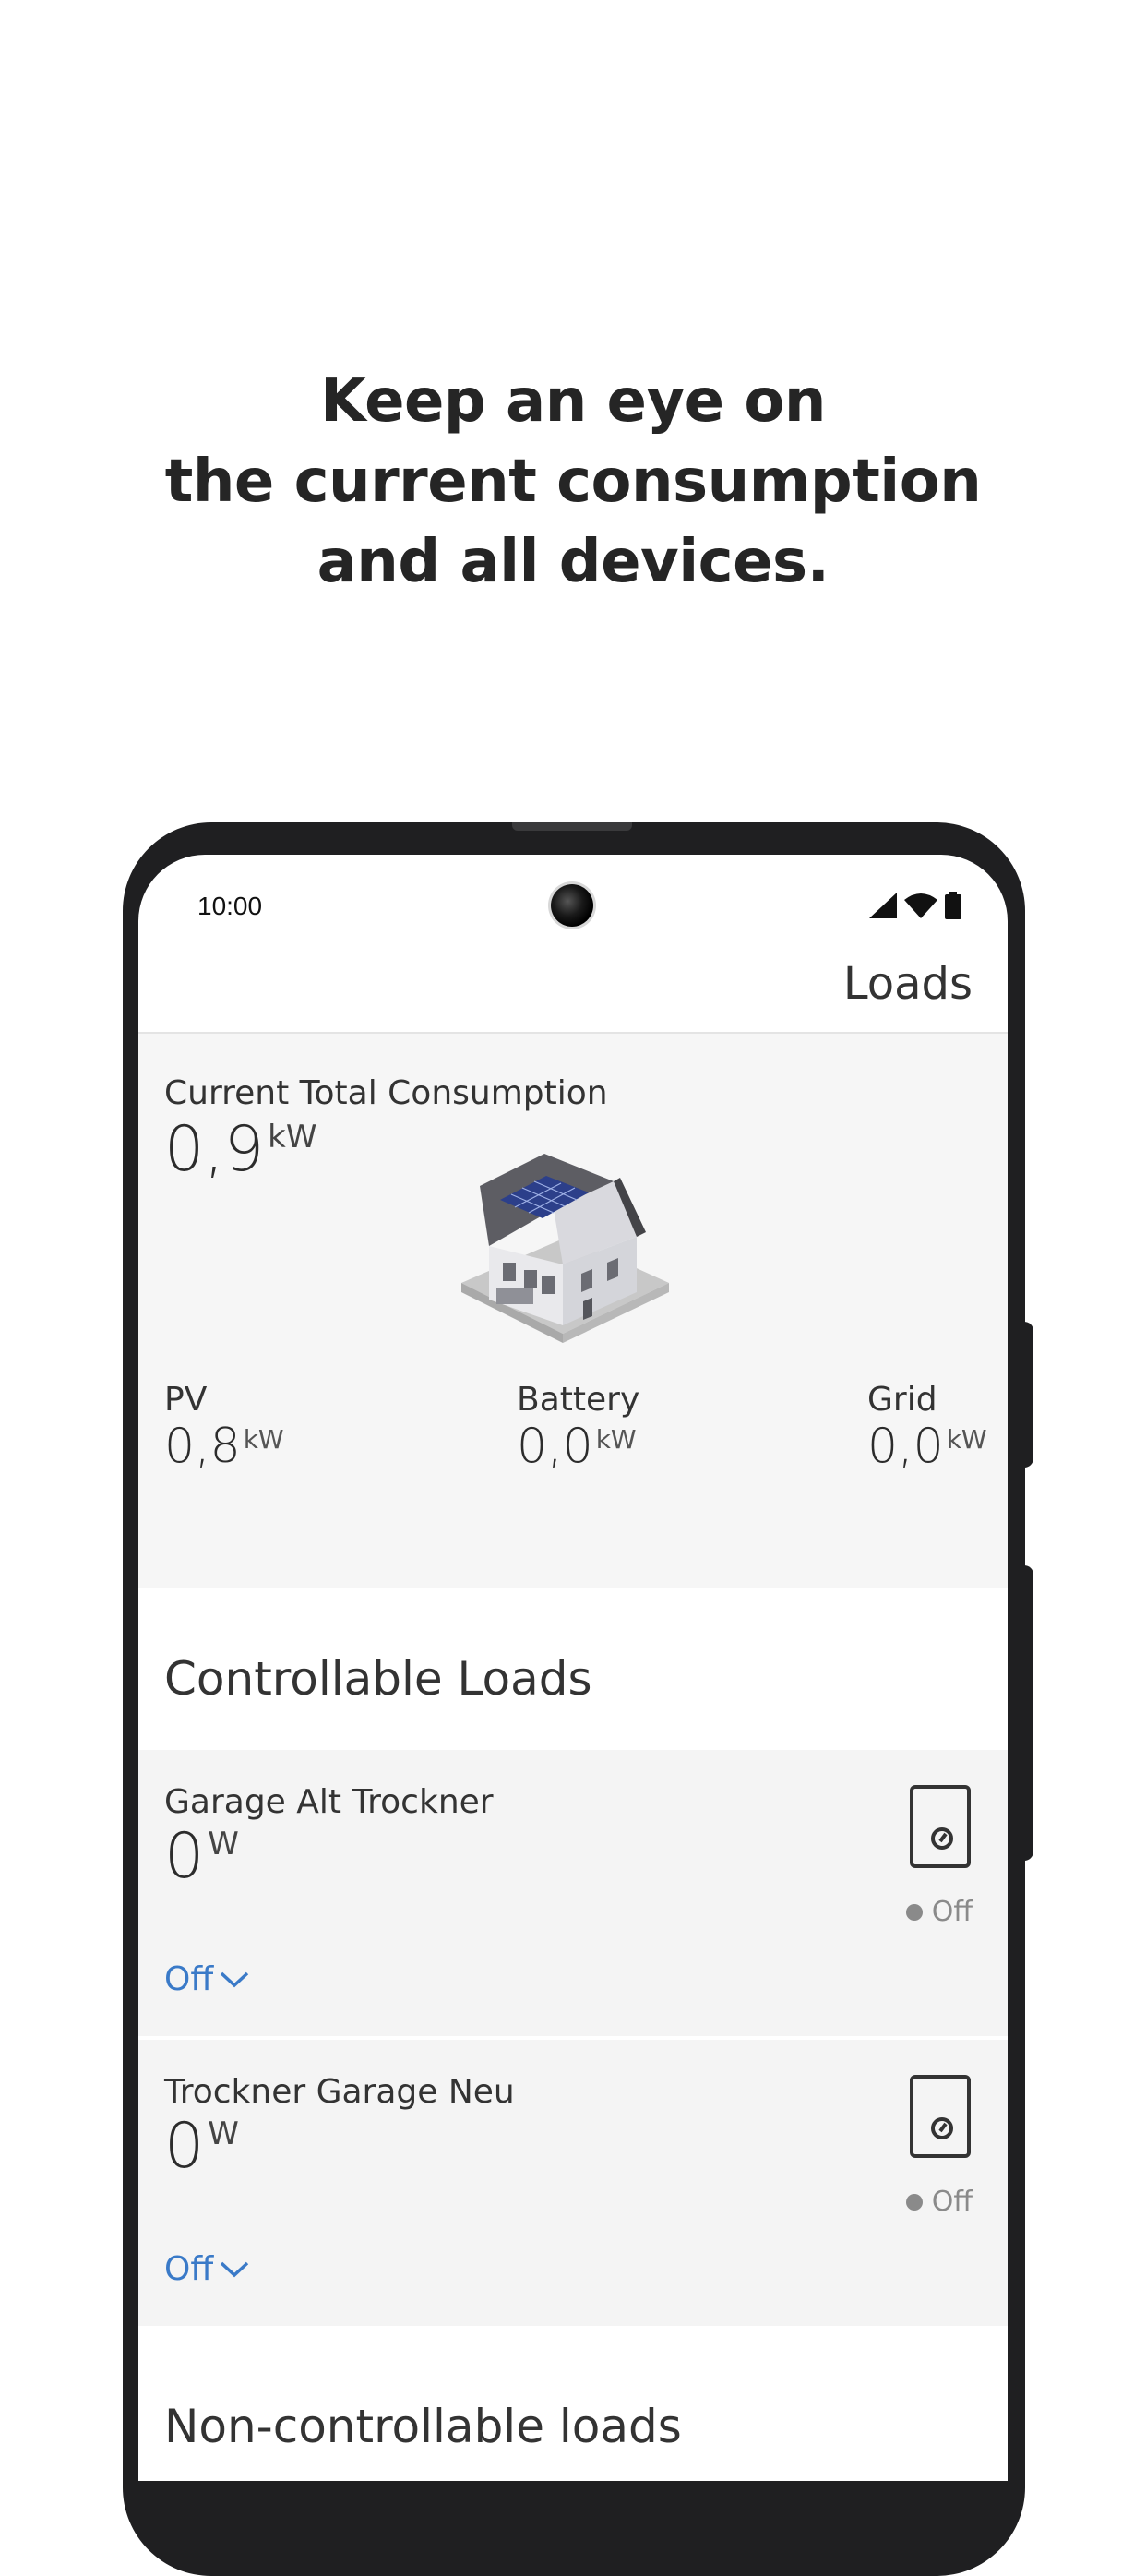 The width and height of the screenshot is (1146, 2576). Describe the element at coordinates (616, 1440) in the screenshot. I see `metric-battery-unit: kW` at that location.